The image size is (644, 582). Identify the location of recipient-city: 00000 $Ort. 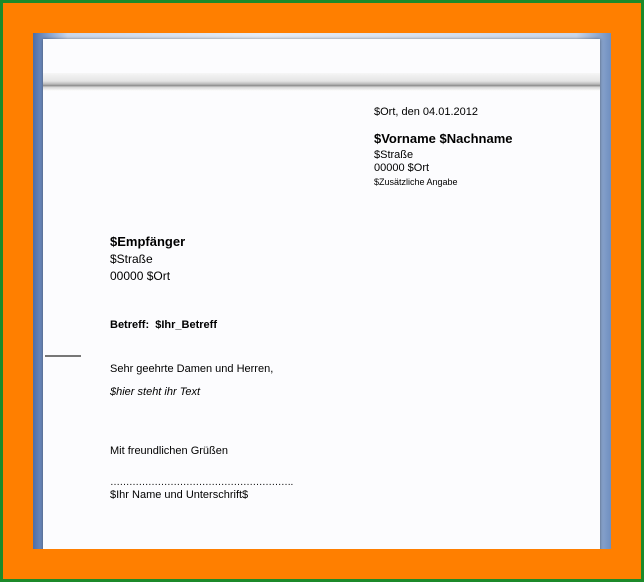
(140, 276).